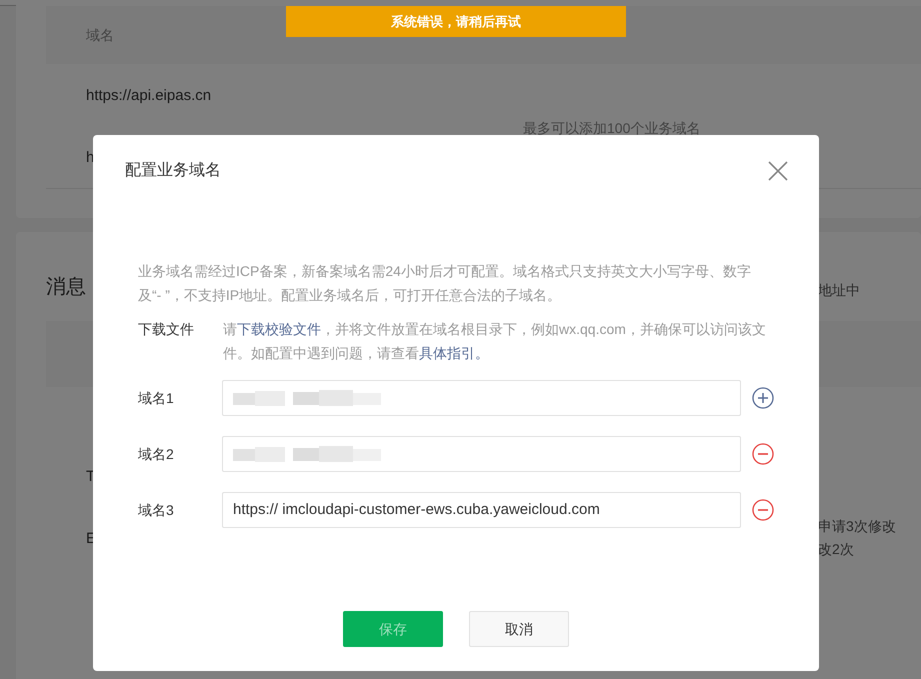 This screenshot has width=921, height=679. What do you see at coordinates (156, 510) in the screenshot?
I see `field-label: 域名3` at bounding box center [156, 510].